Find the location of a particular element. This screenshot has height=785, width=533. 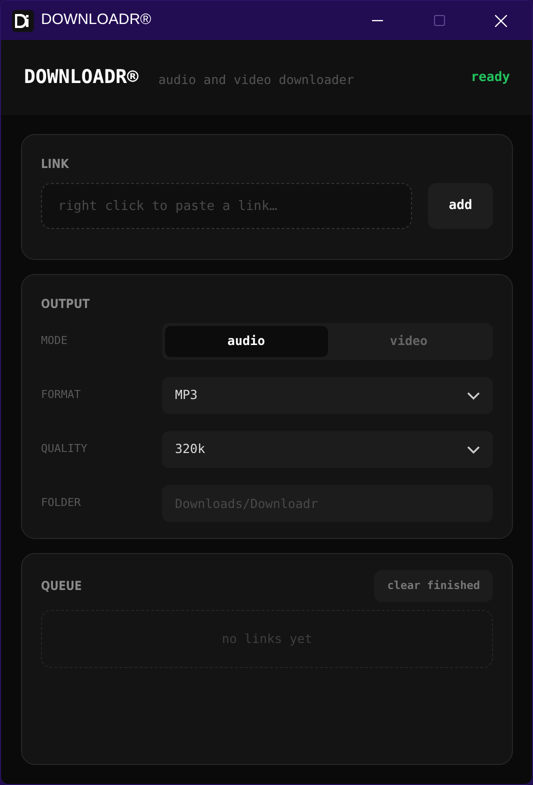

field-label: FORMAT is located at coordinates (61, 395).